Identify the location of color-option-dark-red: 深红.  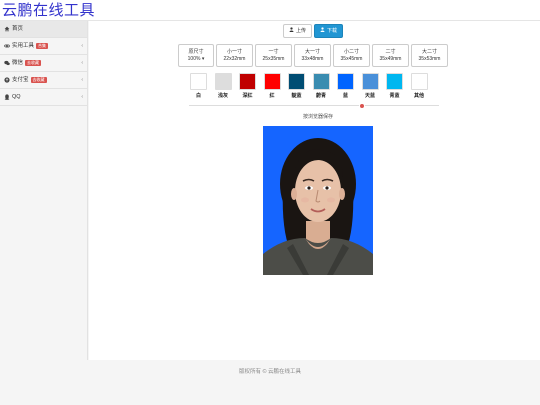
(247, 86).